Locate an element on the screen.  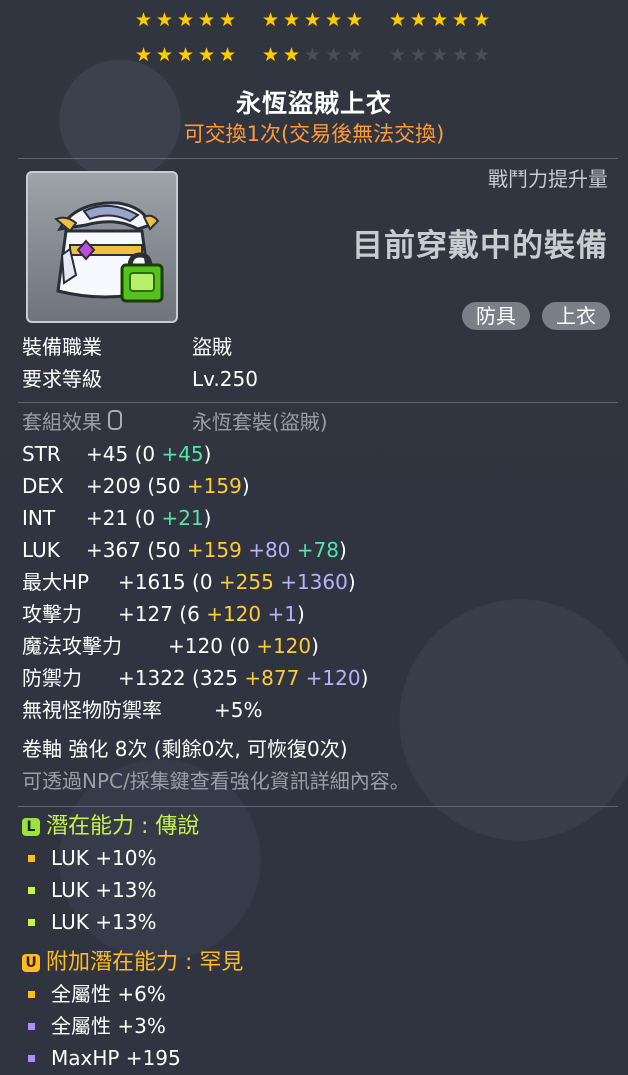
stat-value-part: +45 (0 is located at coordinates (124, 454).